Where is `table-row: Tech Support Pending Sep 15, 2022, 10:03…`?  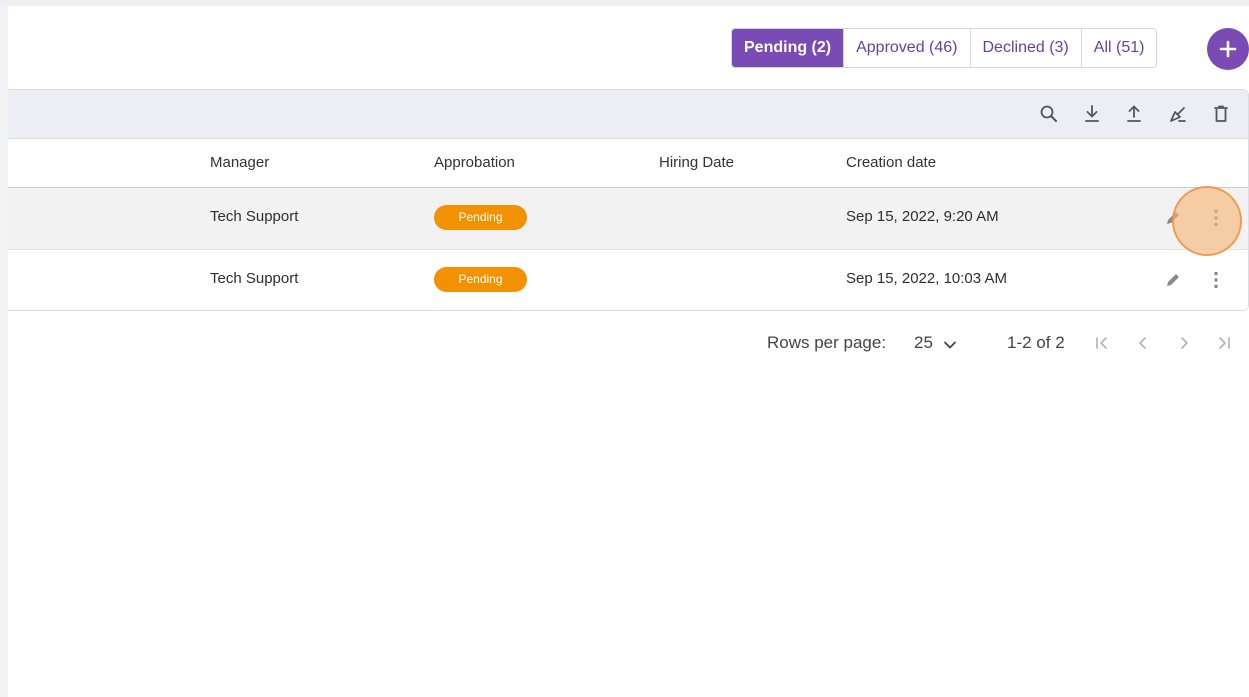 table-row: Tech Support Pending Sep 15, 2022, 10:03… is located at coordinates (628, 280).